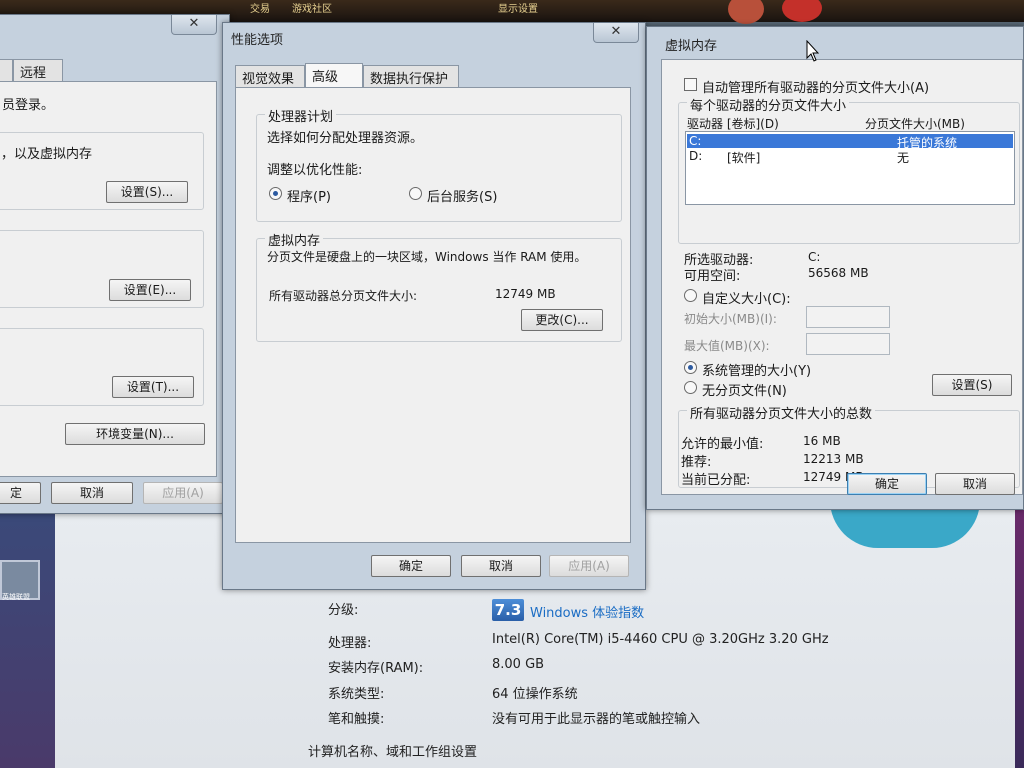 This screenshot has width=1024, height=768. Describe the element at coordinates (744, 389) in the screenshot. I see `no-paging-label: 无分页文件(N)` at that location.